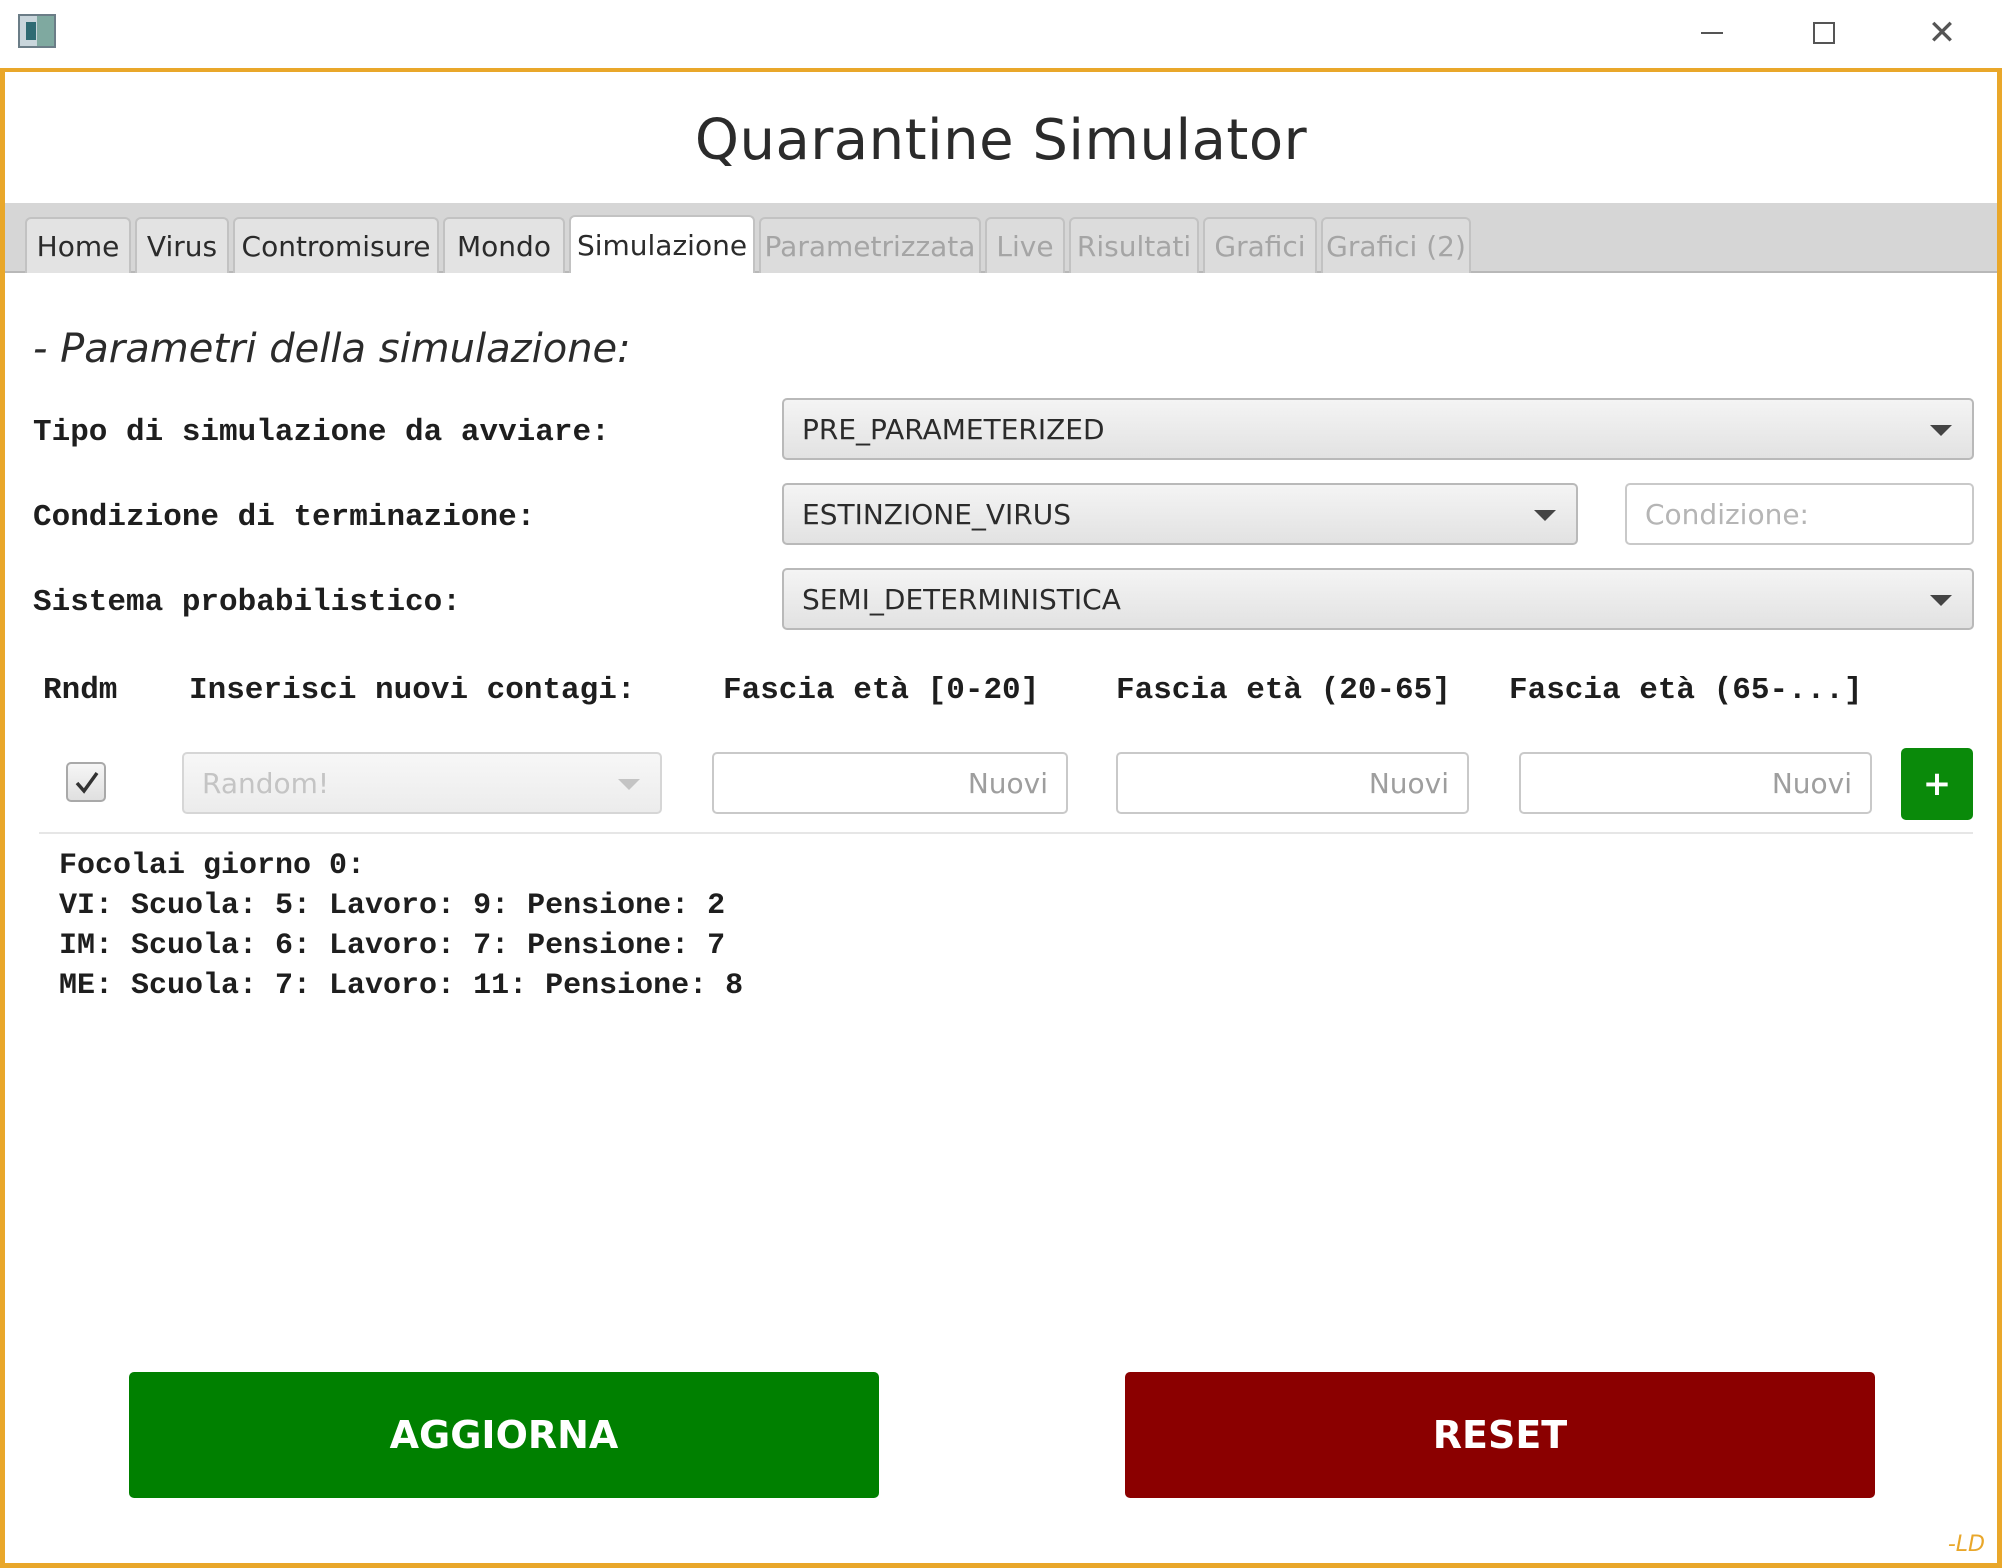 This screenshot has width=2002, height=1568. What do you see at coordinates (1686, 690) in the screenshot?
I see `fascia-65-header: Fascia età (65-...]` at bounding box center [1686, 690].